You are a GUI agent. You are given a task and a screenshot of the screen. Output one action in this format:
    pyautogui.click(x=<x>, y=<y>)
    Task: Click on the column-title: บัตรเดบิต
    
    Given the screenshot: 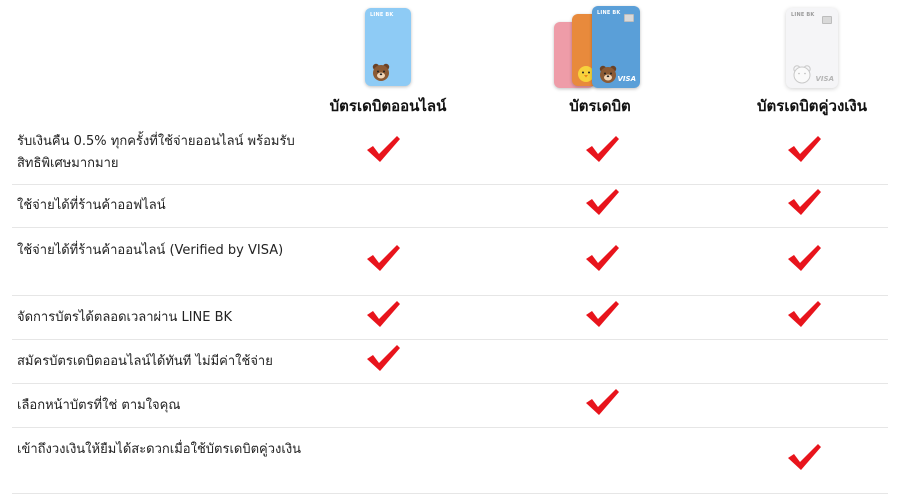 What is the action you would take?
    pyautogui.click(x=600, y=106)
    